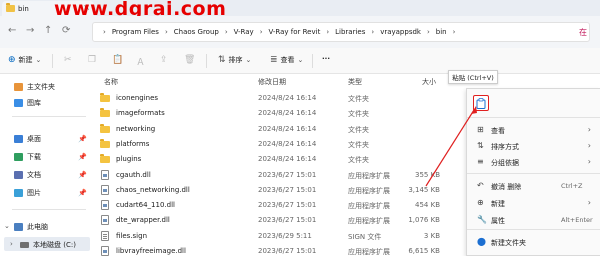 The width and height of the screenshot is (600, 256). Describe the element at coordinates (431, 235) in the screenshot. I see `file-size: 3 KB` at that location.